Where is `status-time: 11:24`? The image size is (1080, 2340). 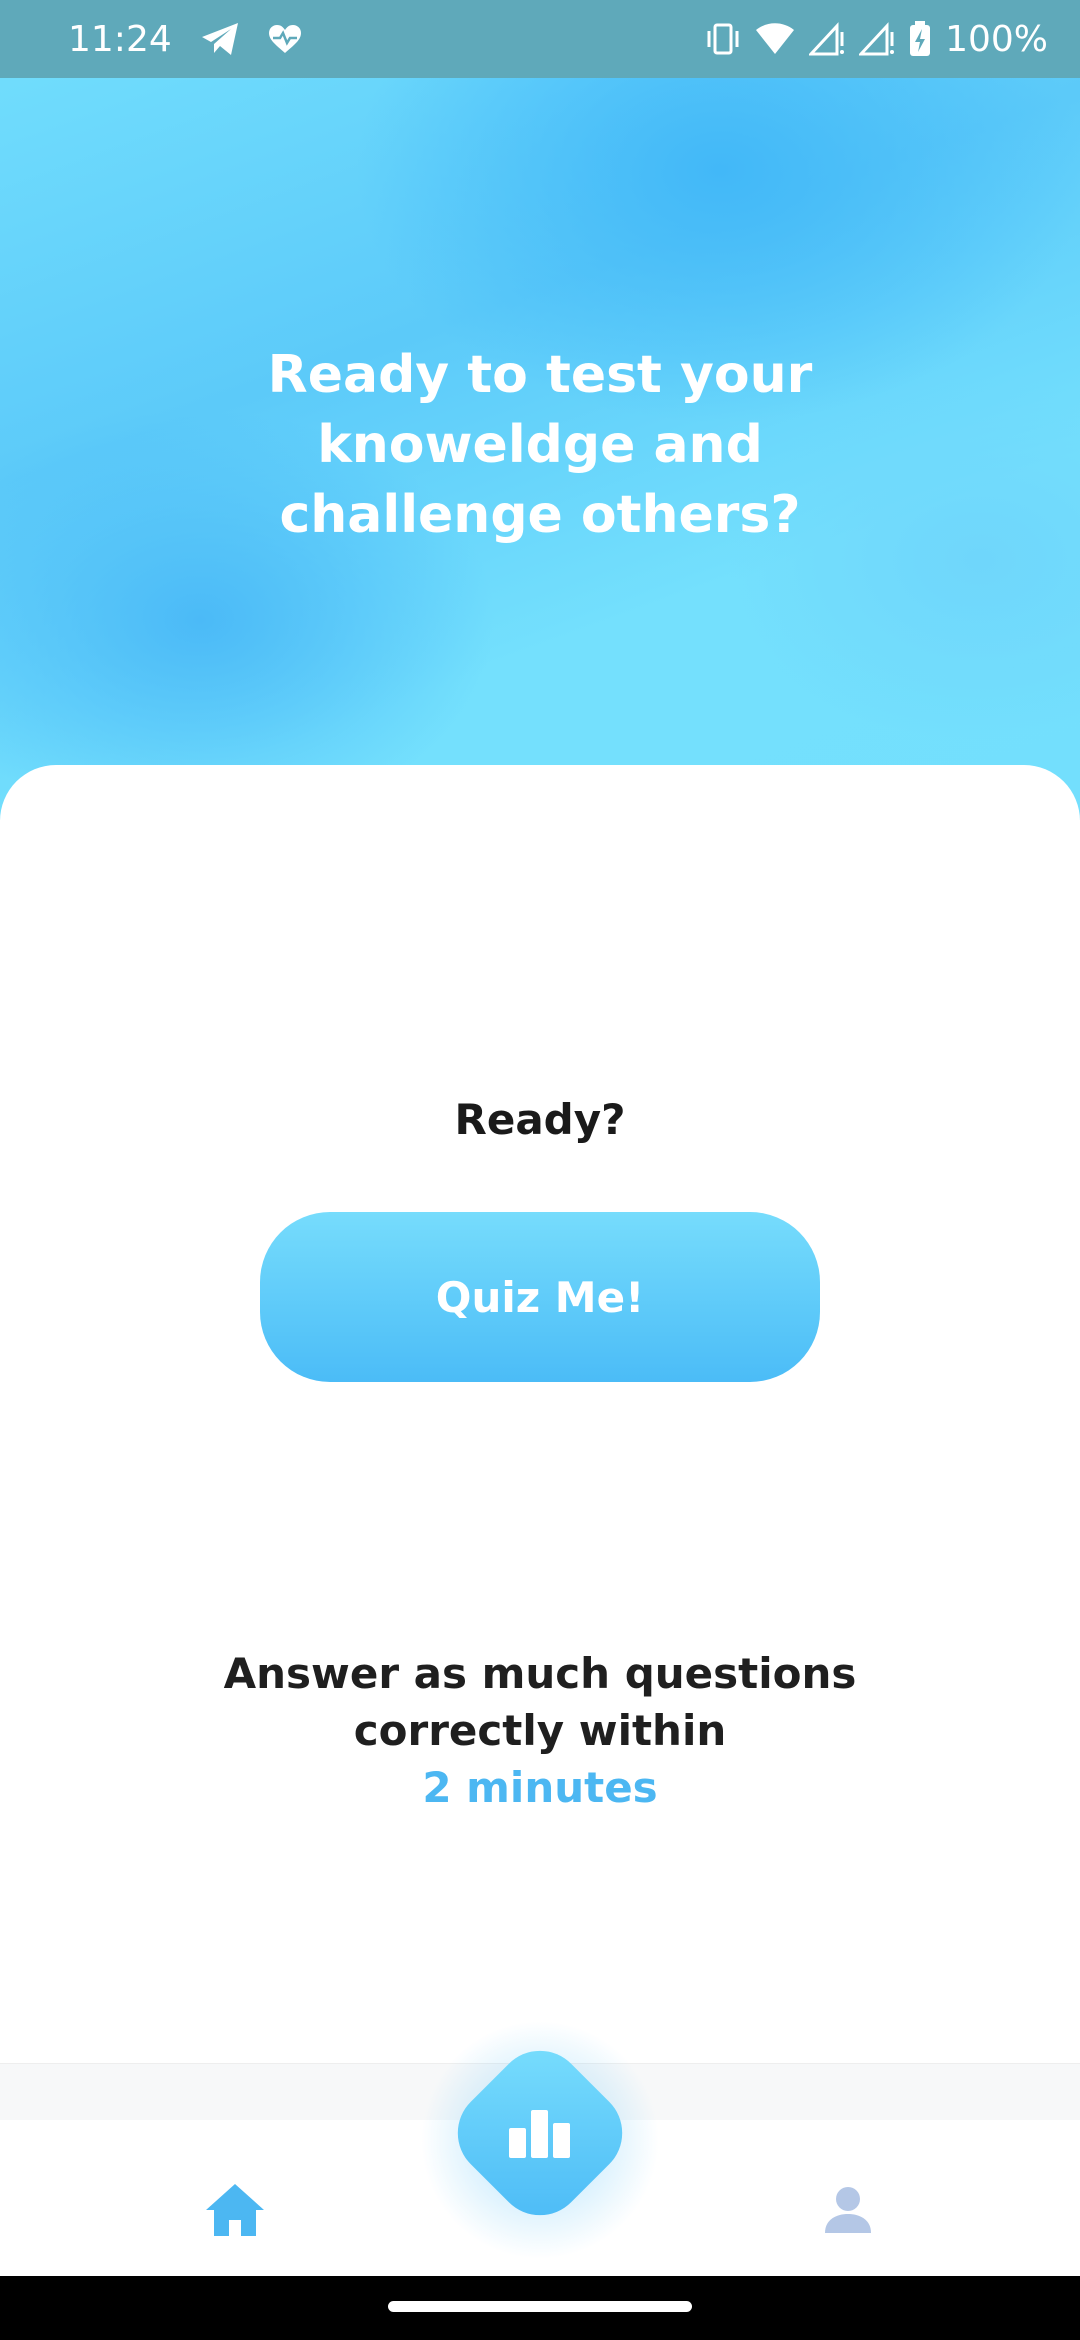 status-time: 11:24 is located at coordinates (120, 39).